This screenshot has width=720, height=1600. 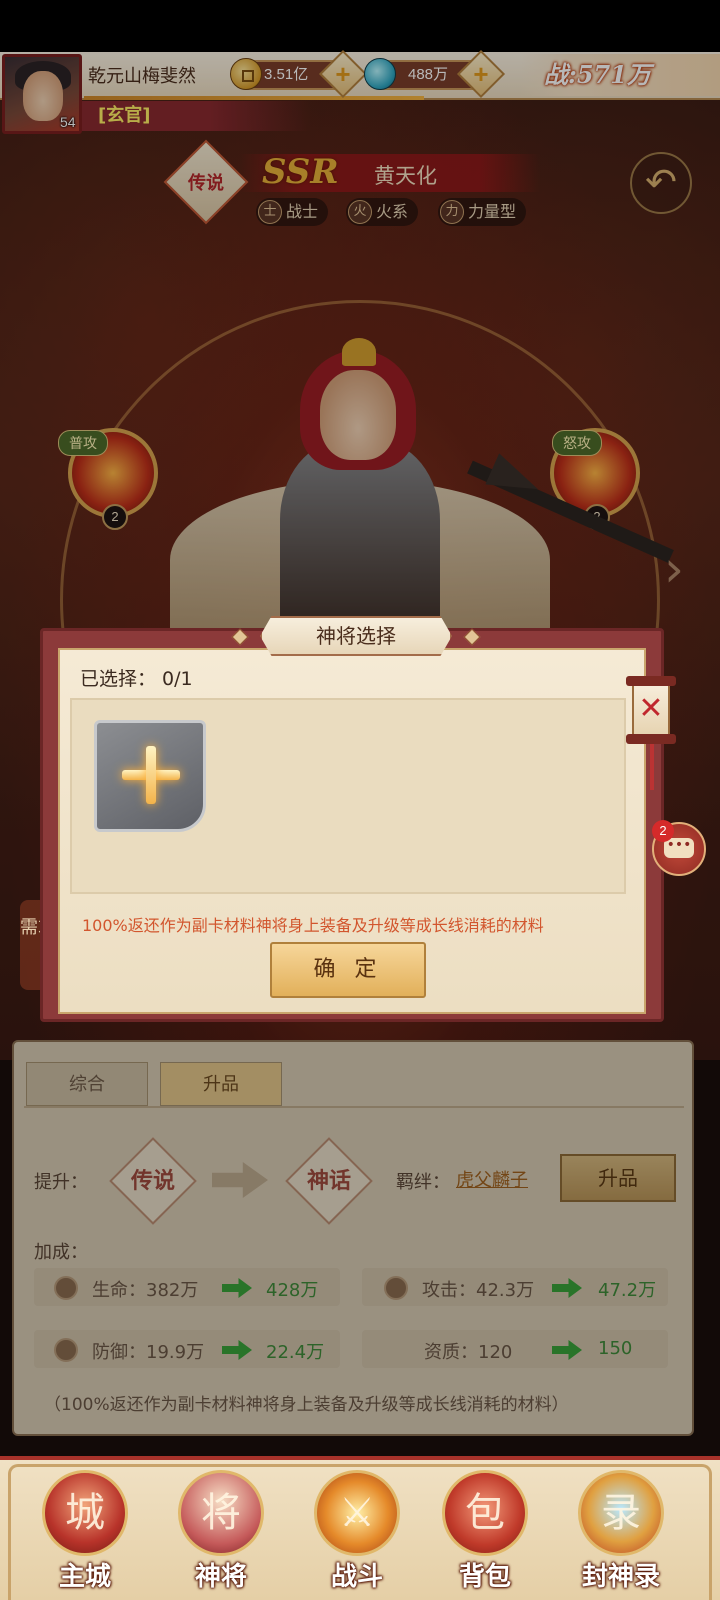 What do you see at coordinates (221, 1513) in the screenshot?
I see `hero-glyph: 将` at bounding box center [221, 1513].